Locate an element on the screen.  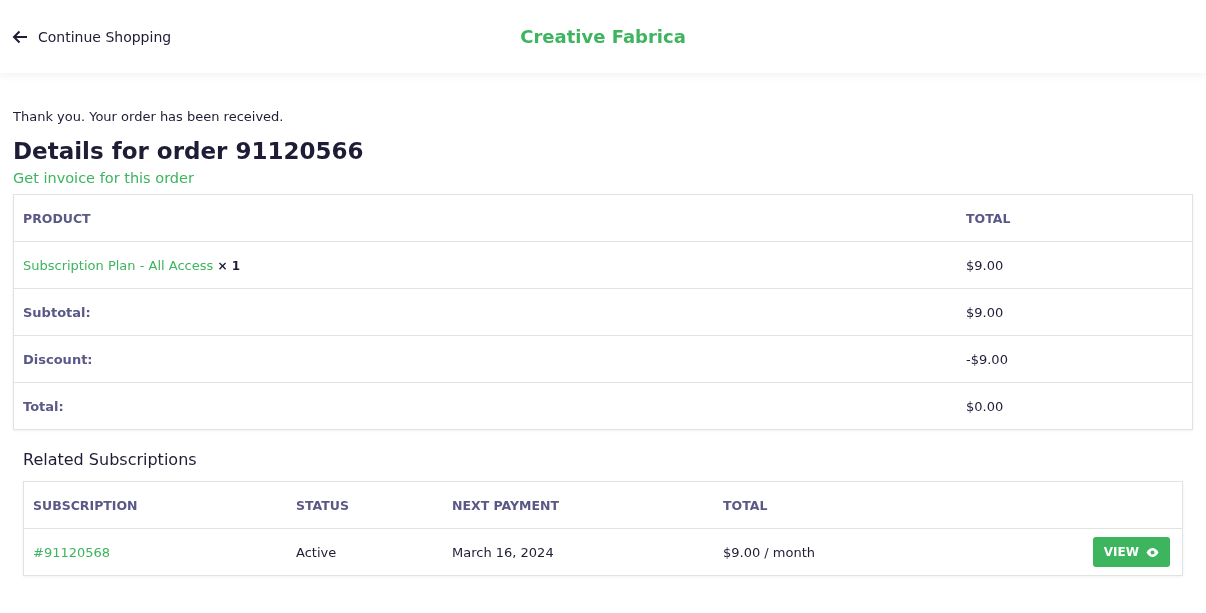
back-arrow-icon is located at coordinates (20, 36).